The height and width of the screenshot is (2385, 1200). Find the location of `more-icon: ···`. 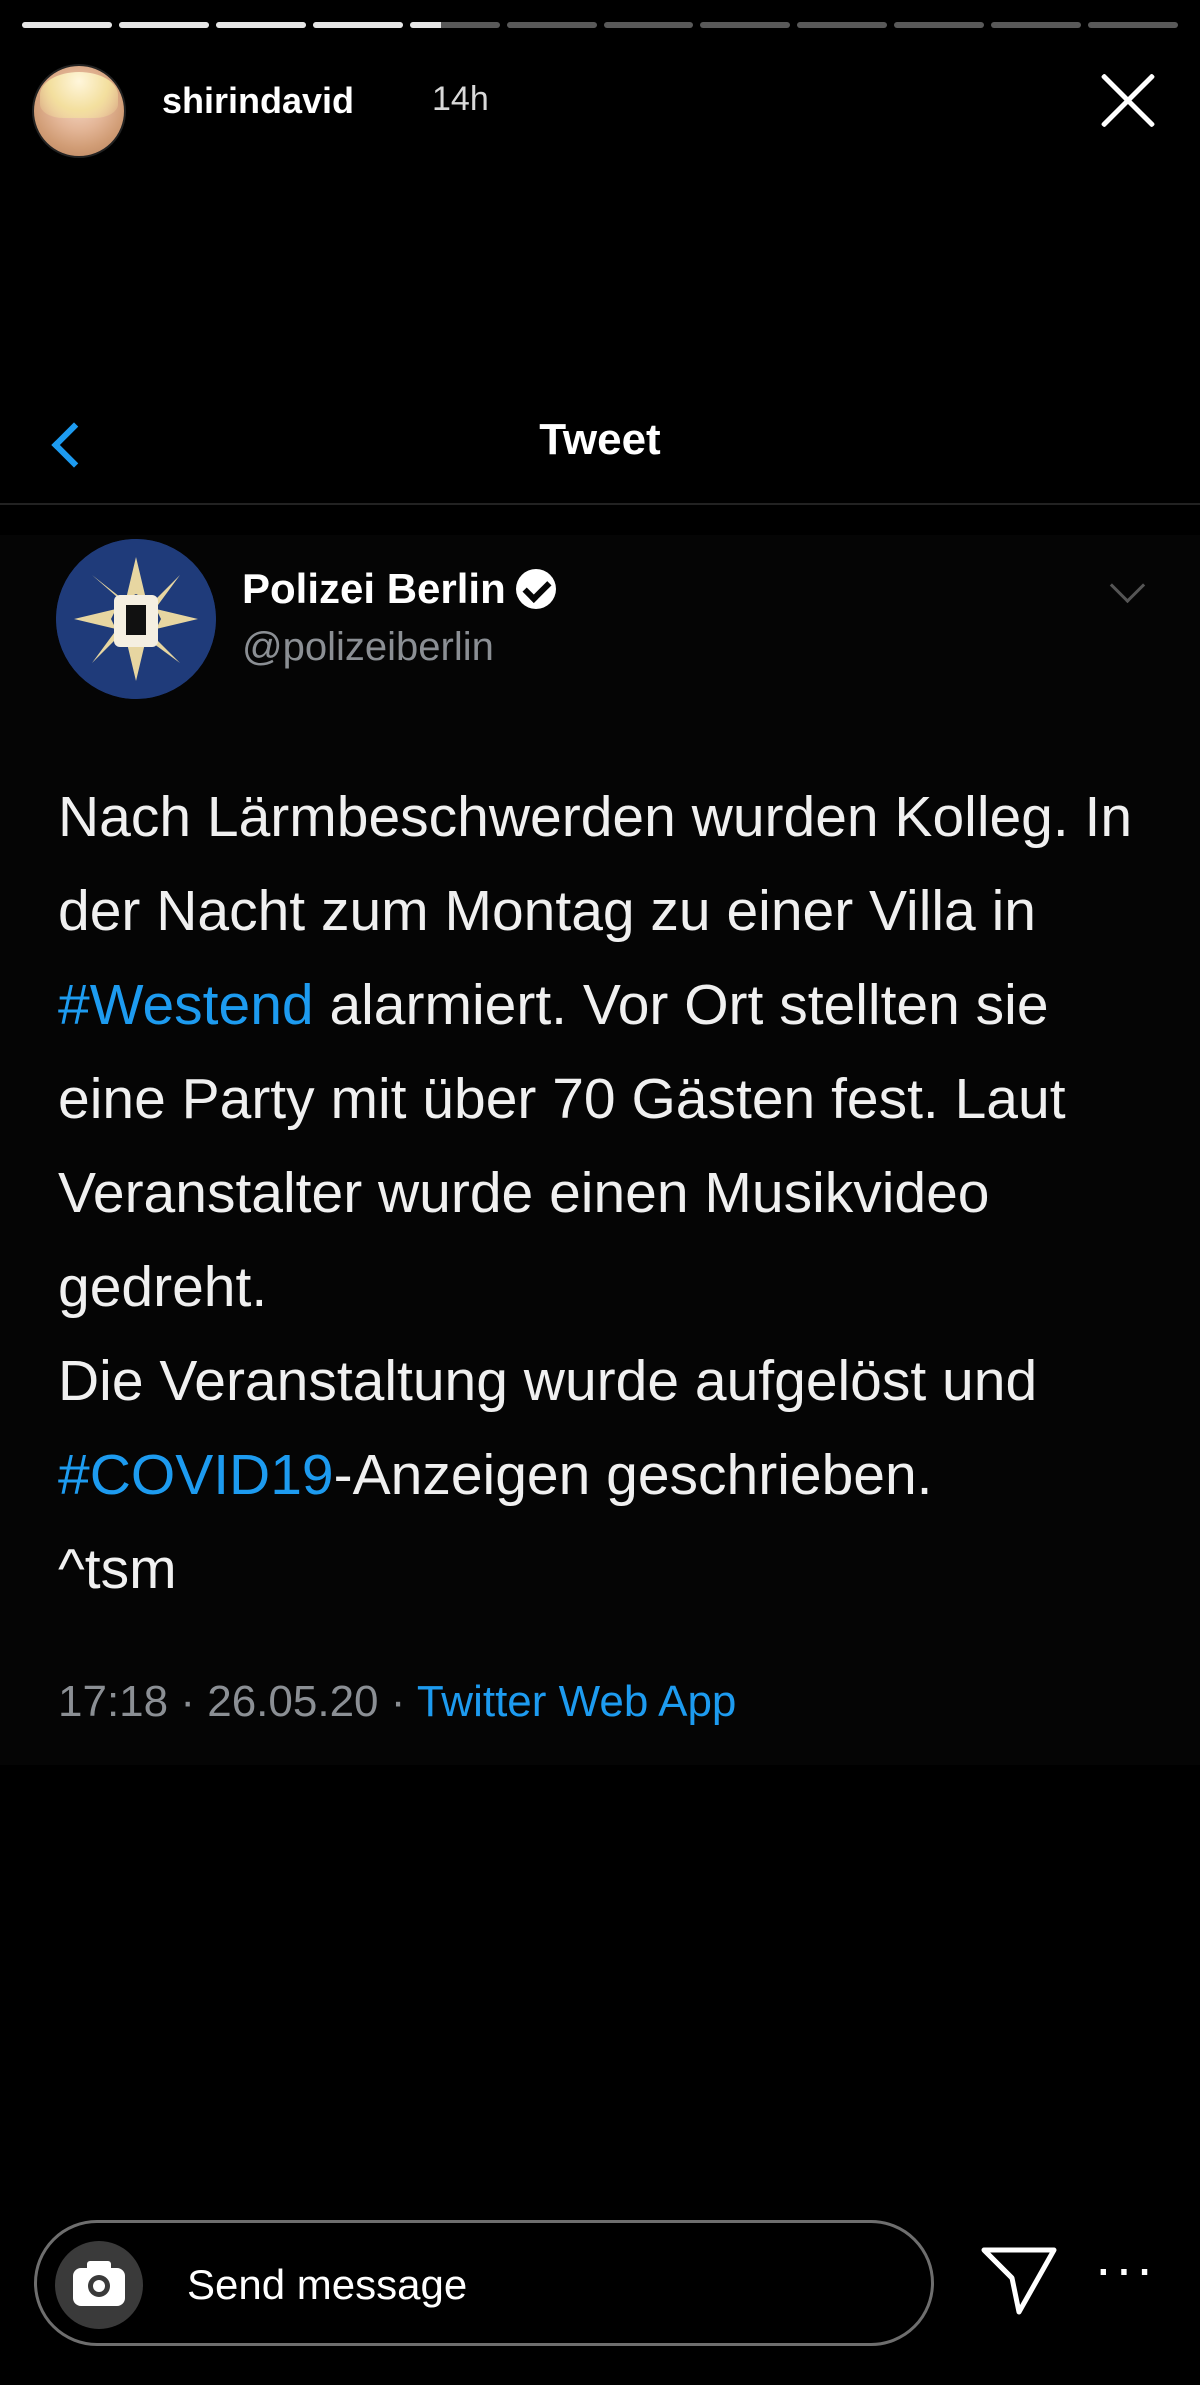

more-icon: ··· is located at coordinates (1134, 2274).